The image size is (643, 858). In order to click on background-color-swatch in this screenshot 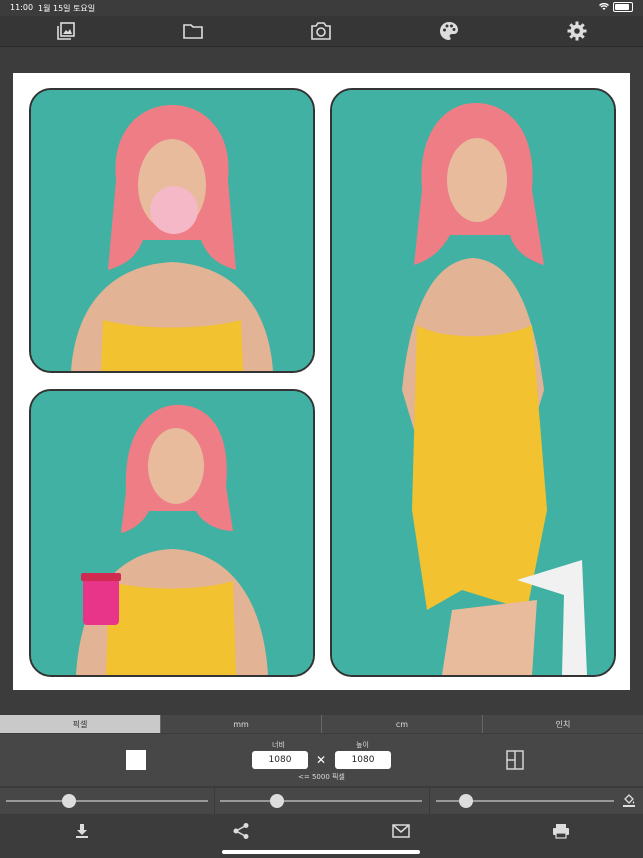, I will do `click(136, 760)`.